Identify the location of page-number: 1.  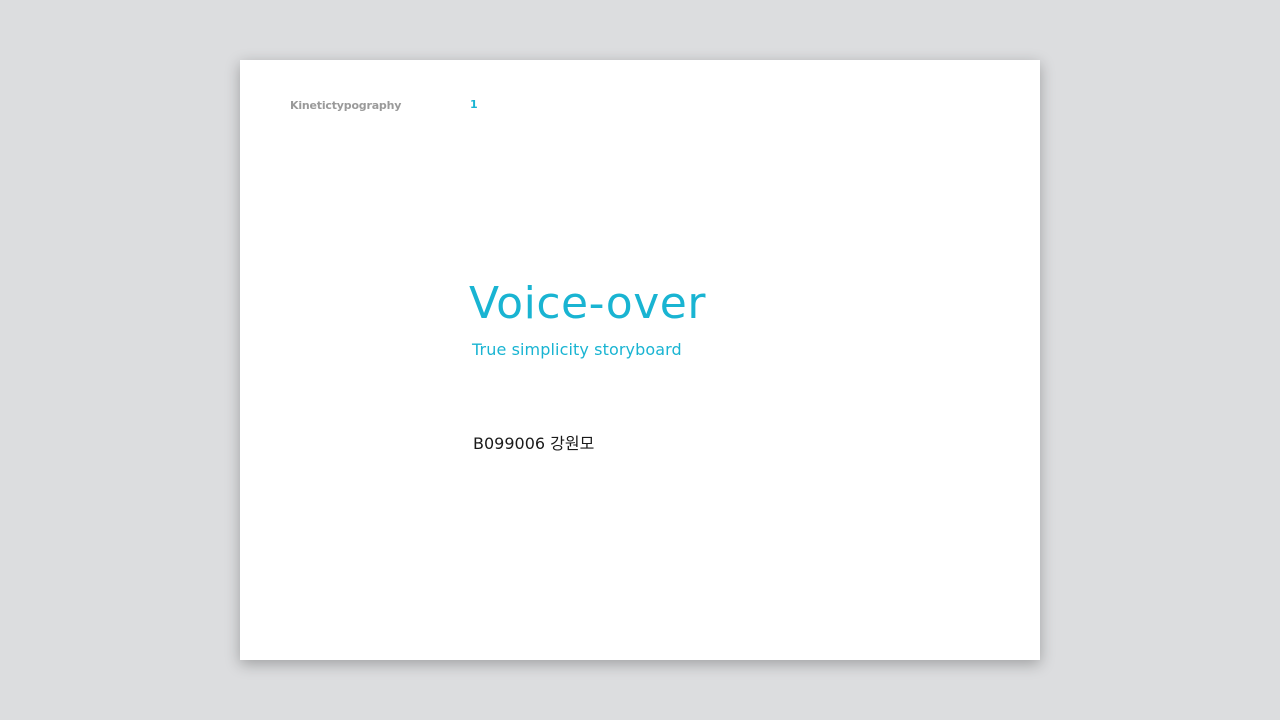
(474, 104).